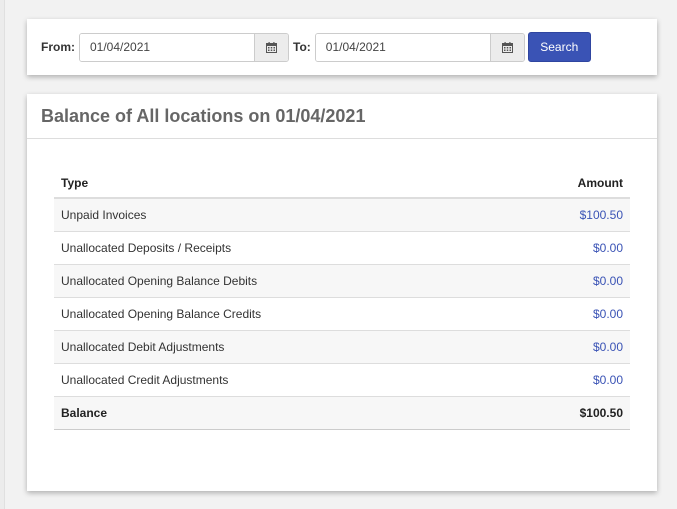 Image resolution: width=677 pixels, height=509 pixels. I want to click on table-row: Unallocated Opening Balance Debits $0.00, so click(342, 281).